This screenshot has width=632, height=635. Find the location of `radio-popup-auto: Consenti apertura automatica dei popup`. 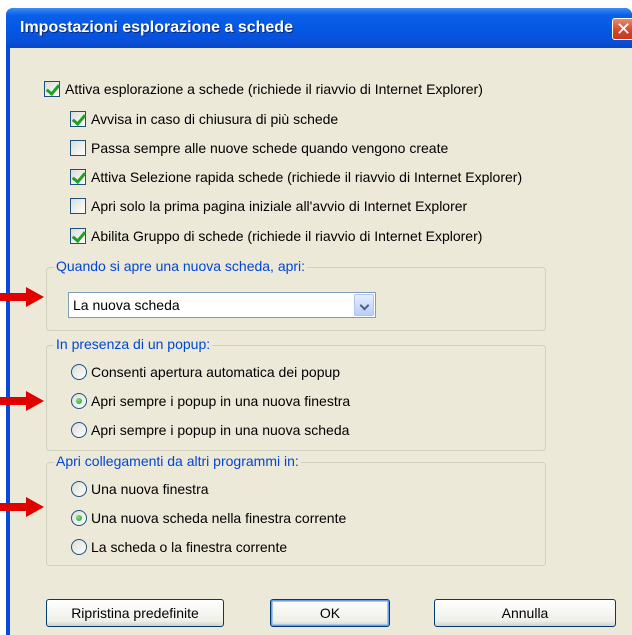

radio-popup-auto: Consenti apertura automatica dei popup is located at coordinates (205, 372).